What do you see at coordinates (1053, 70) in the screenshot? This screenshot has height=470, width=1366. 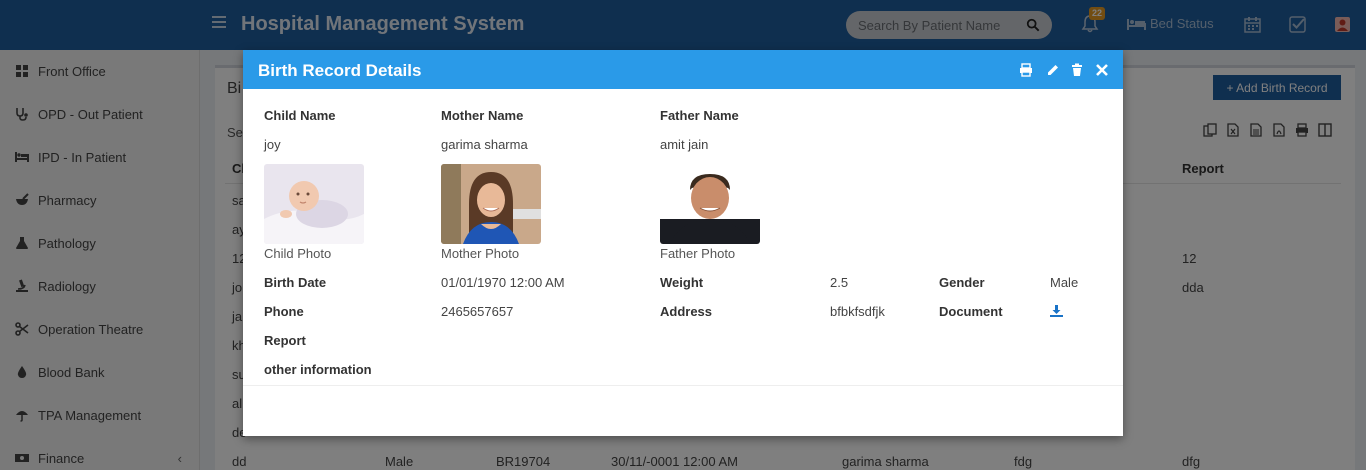 I see `edit-pencil-icon` at bounding box center [1053, 70].